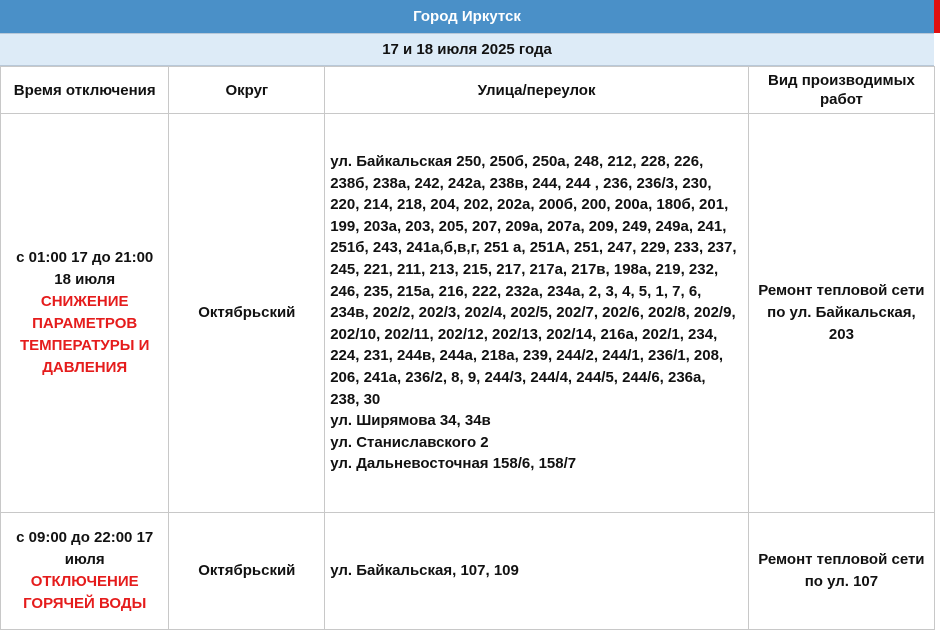 The image size is (940, 630). Describe the element at coordinates (467, 17) in the screenshot. I see `city-title: Город Иркутск` at that location.